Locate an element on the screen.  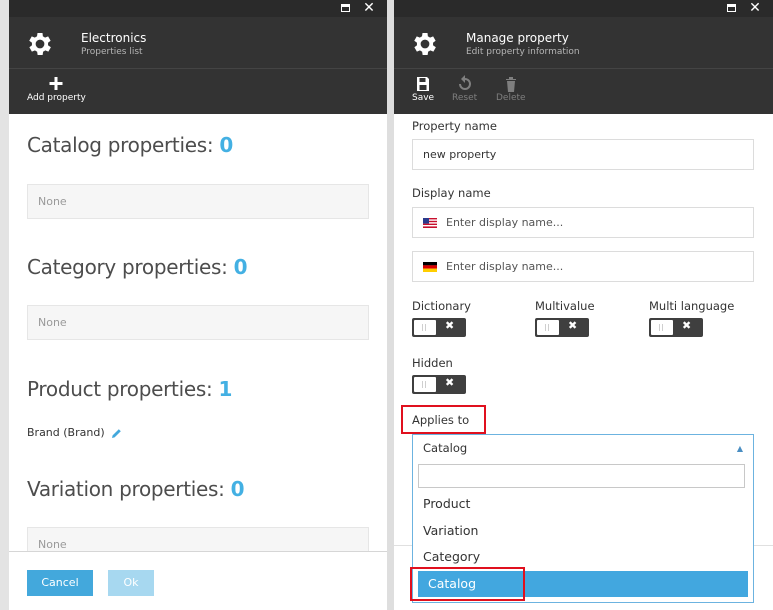
applies-to-value: Catalog is located at coordinates (445, 448).